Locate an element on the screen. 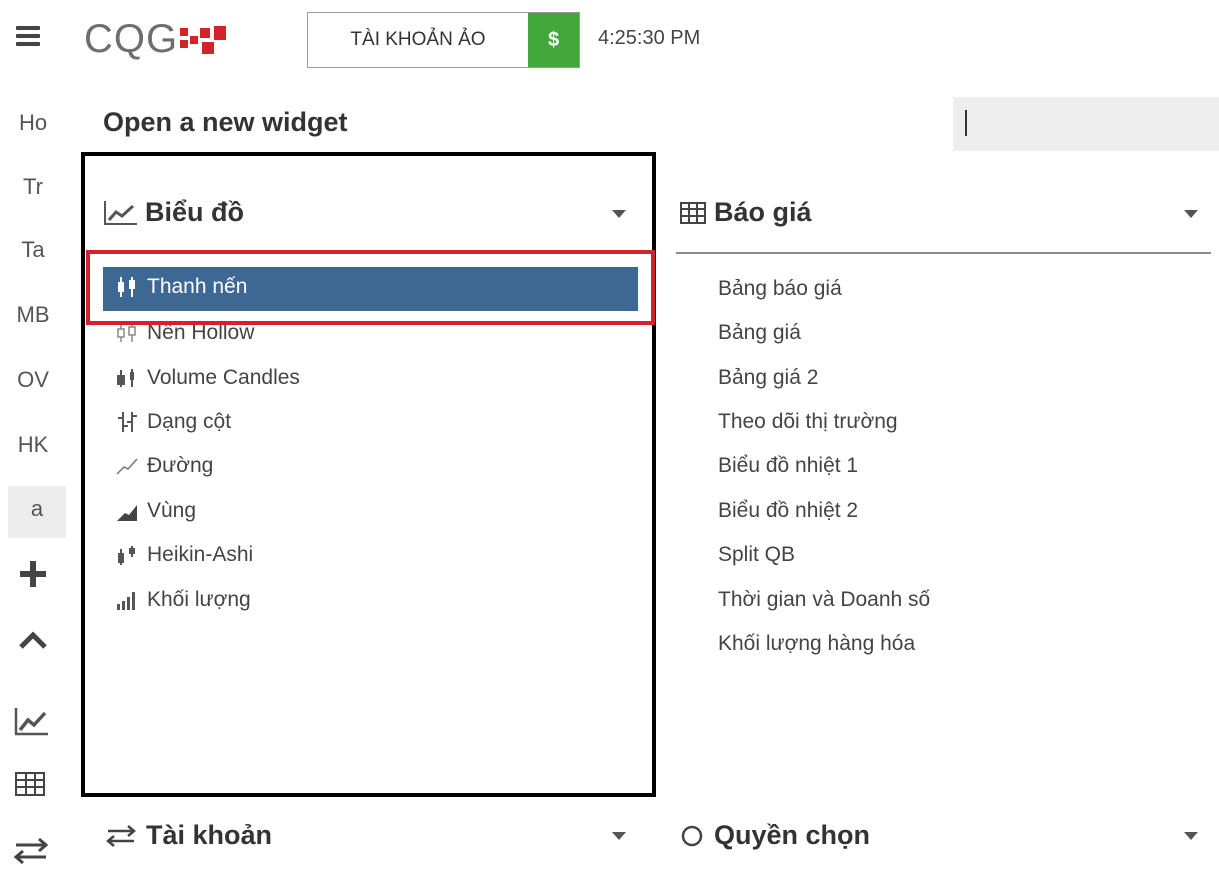  cqg-logo: CQG is located at coordinates (156, 39).